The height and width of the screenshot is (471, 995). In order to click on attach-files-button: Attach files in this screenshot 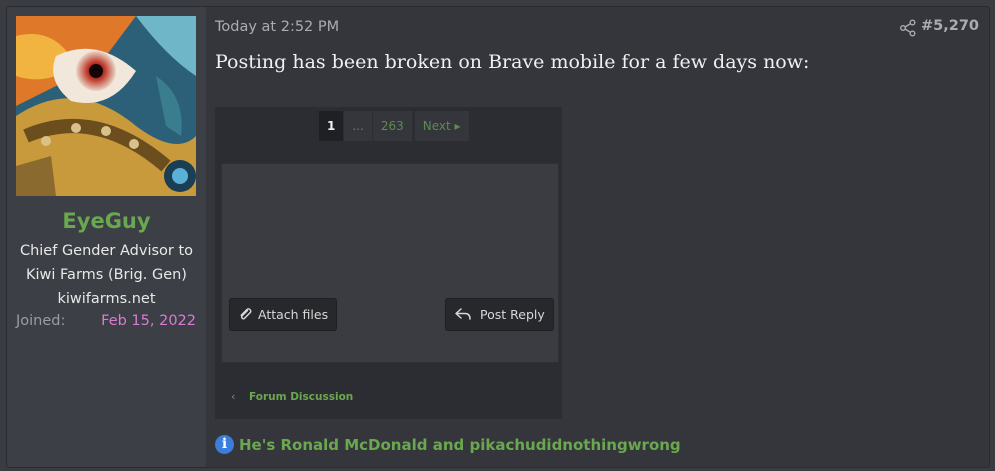, I will do `click(283, 314)`.